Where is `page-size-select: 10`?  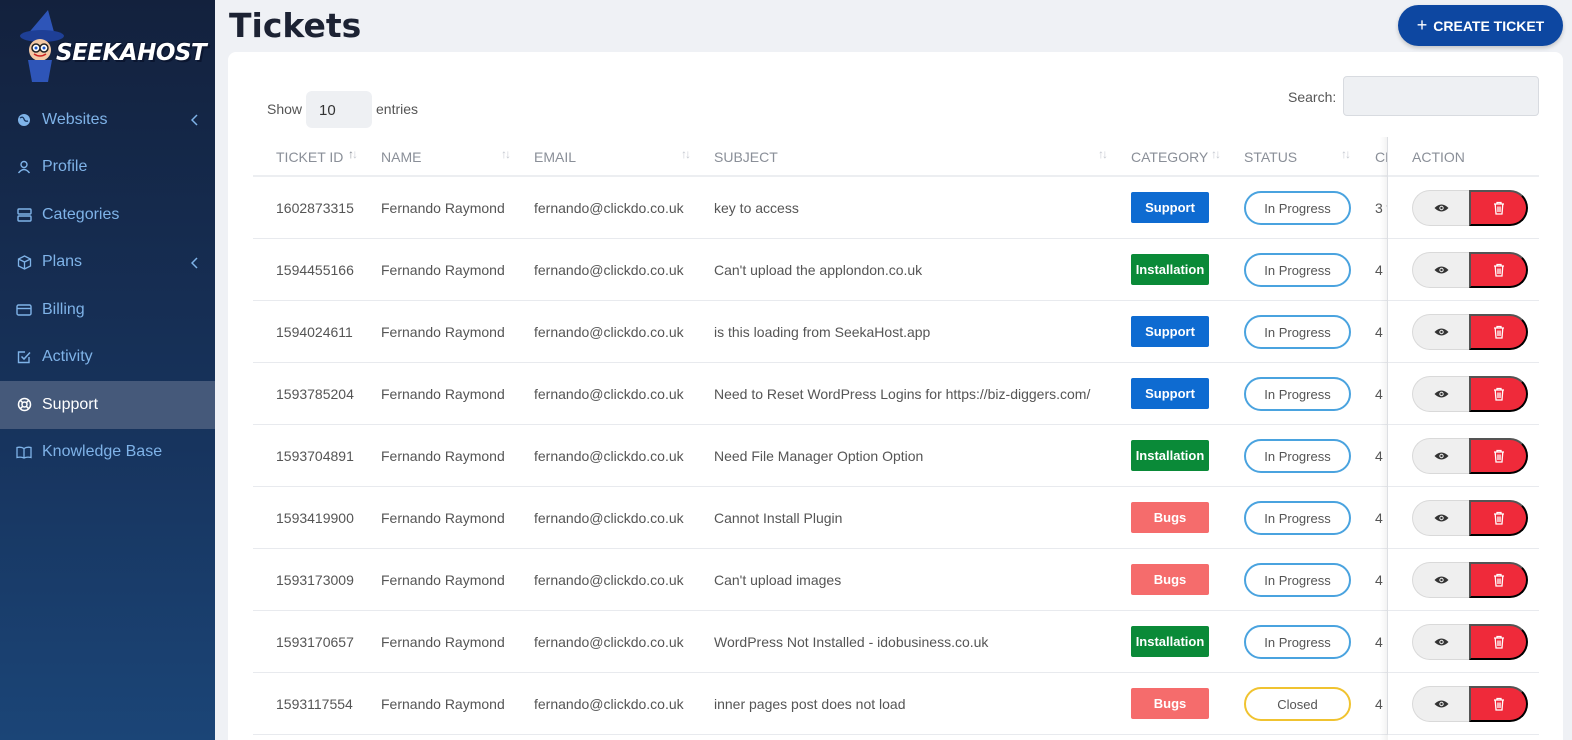 page-size-select: 10 is located at coordinates (339, 109).